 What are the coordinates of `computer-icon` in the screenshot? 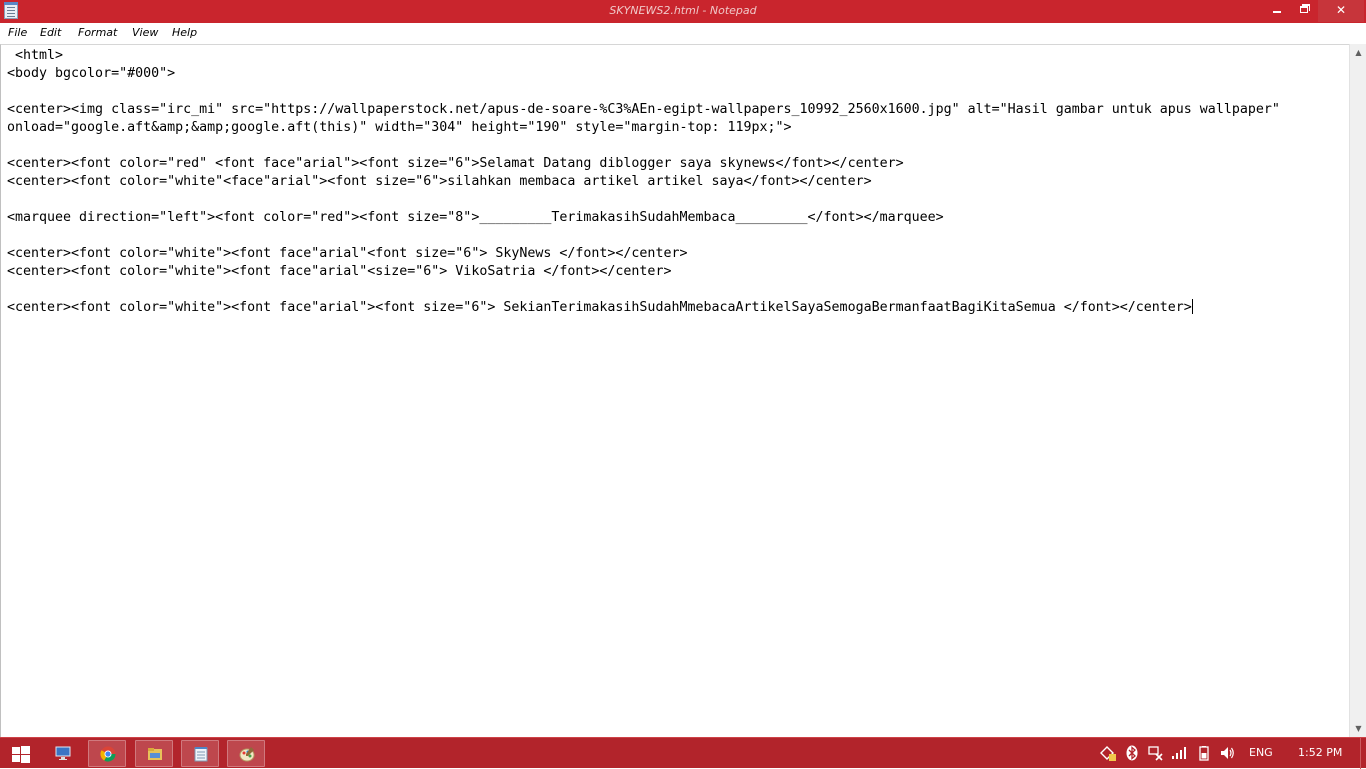 It's located at (63, 753).